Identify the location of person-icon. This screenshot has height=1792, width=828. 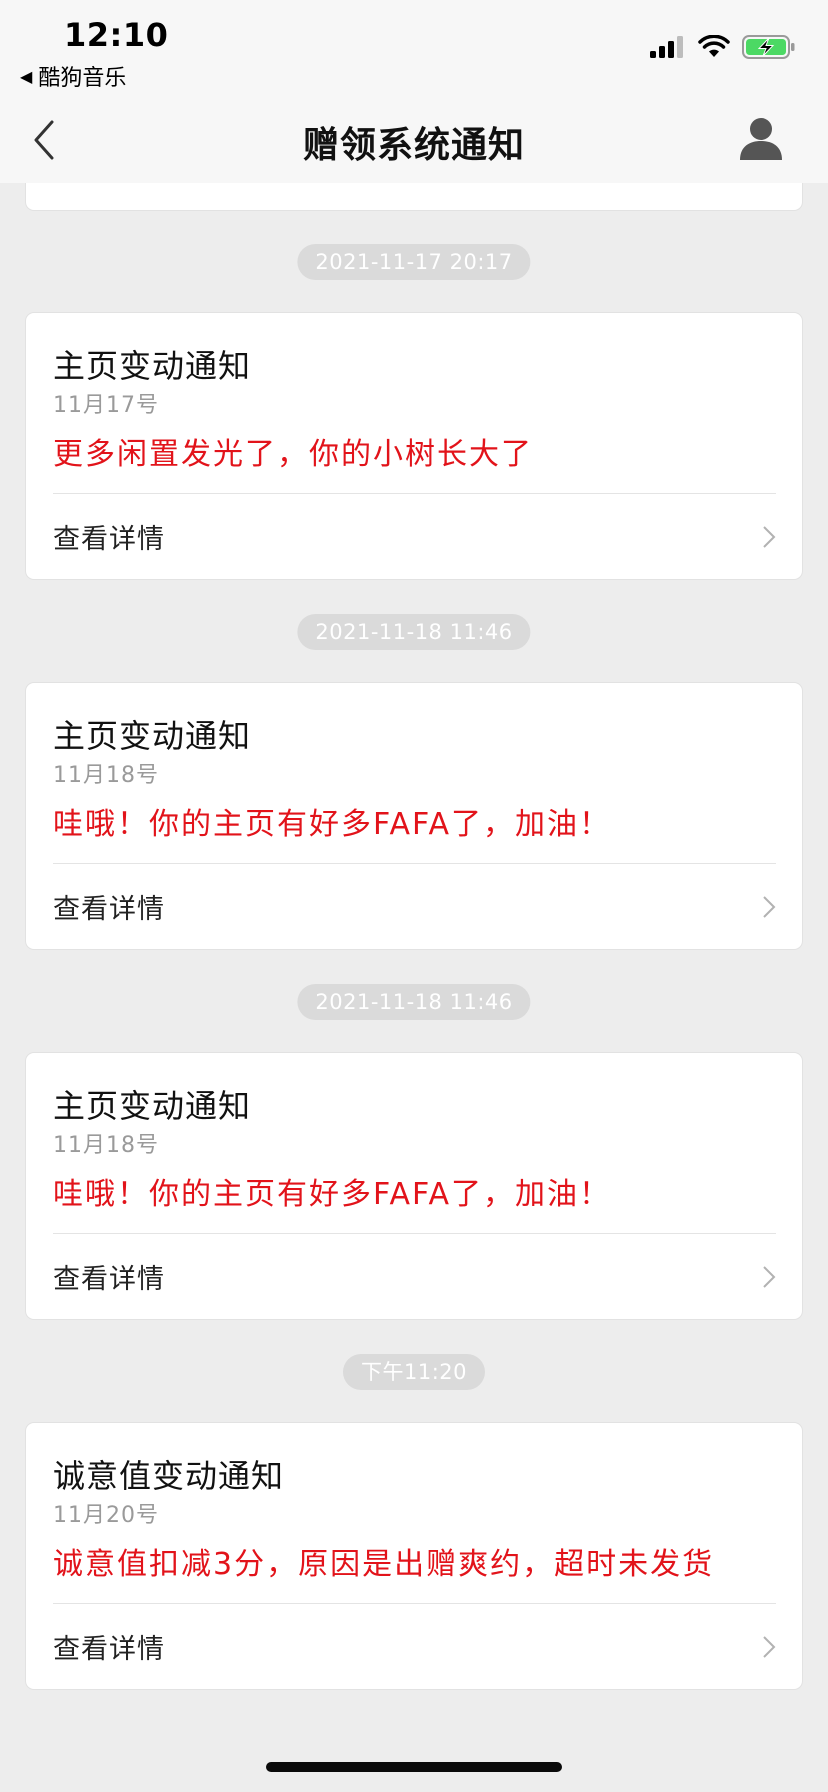
(761, 138).